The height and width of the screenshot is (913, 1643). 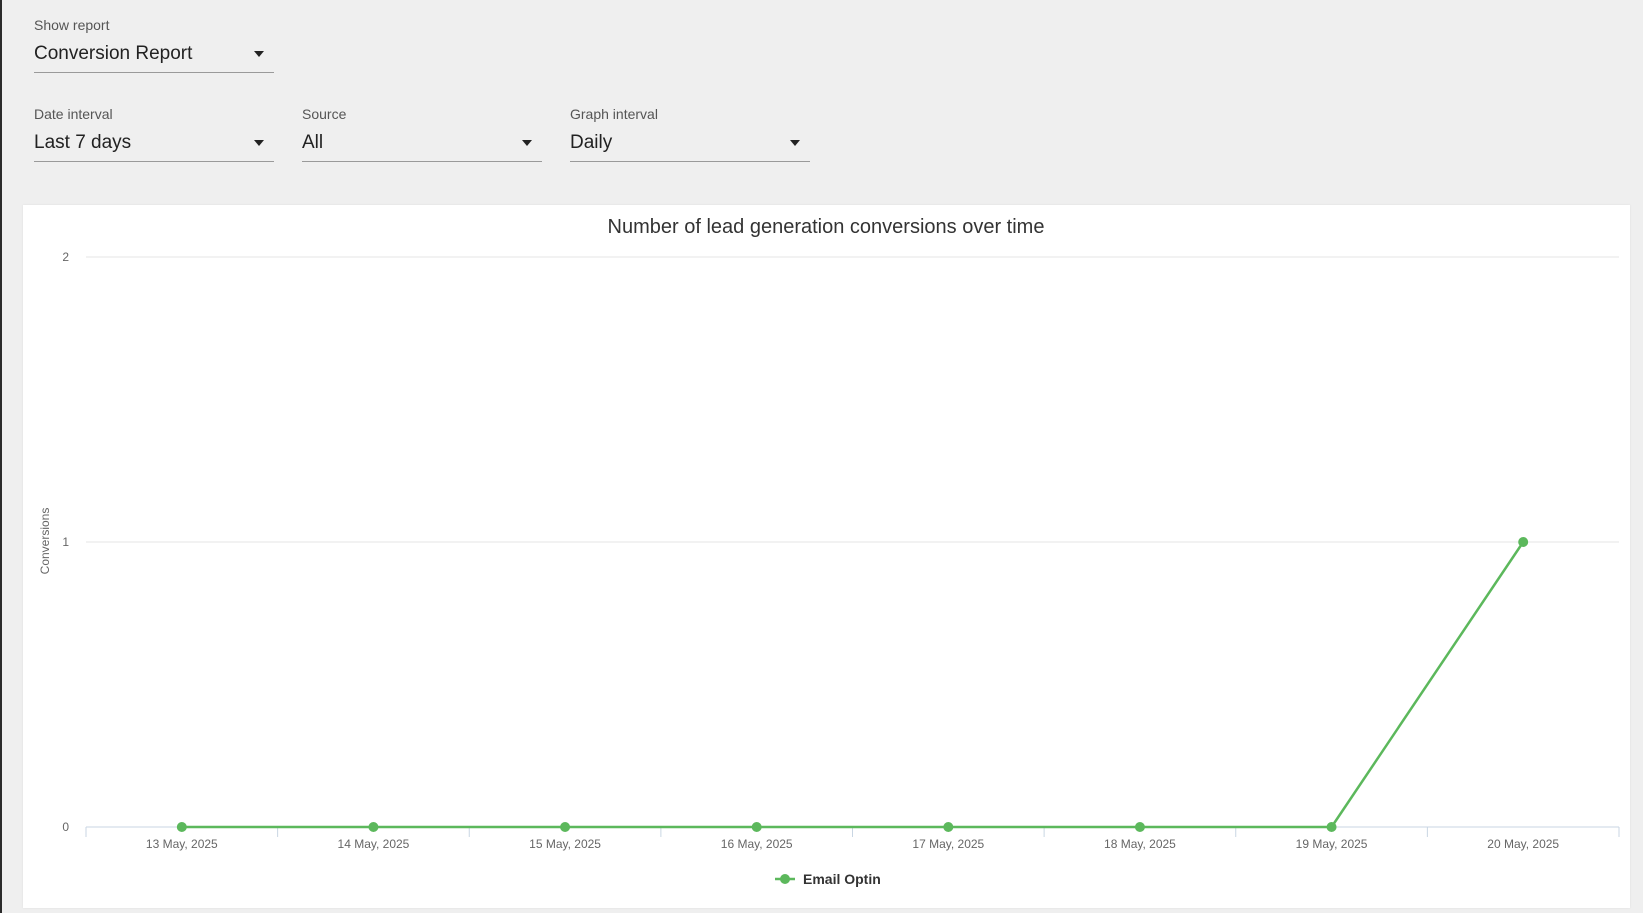 What do you see at coordinates (422, 146) in the screenshot?
I see `source-select: All` at bounding box center [422, 146].